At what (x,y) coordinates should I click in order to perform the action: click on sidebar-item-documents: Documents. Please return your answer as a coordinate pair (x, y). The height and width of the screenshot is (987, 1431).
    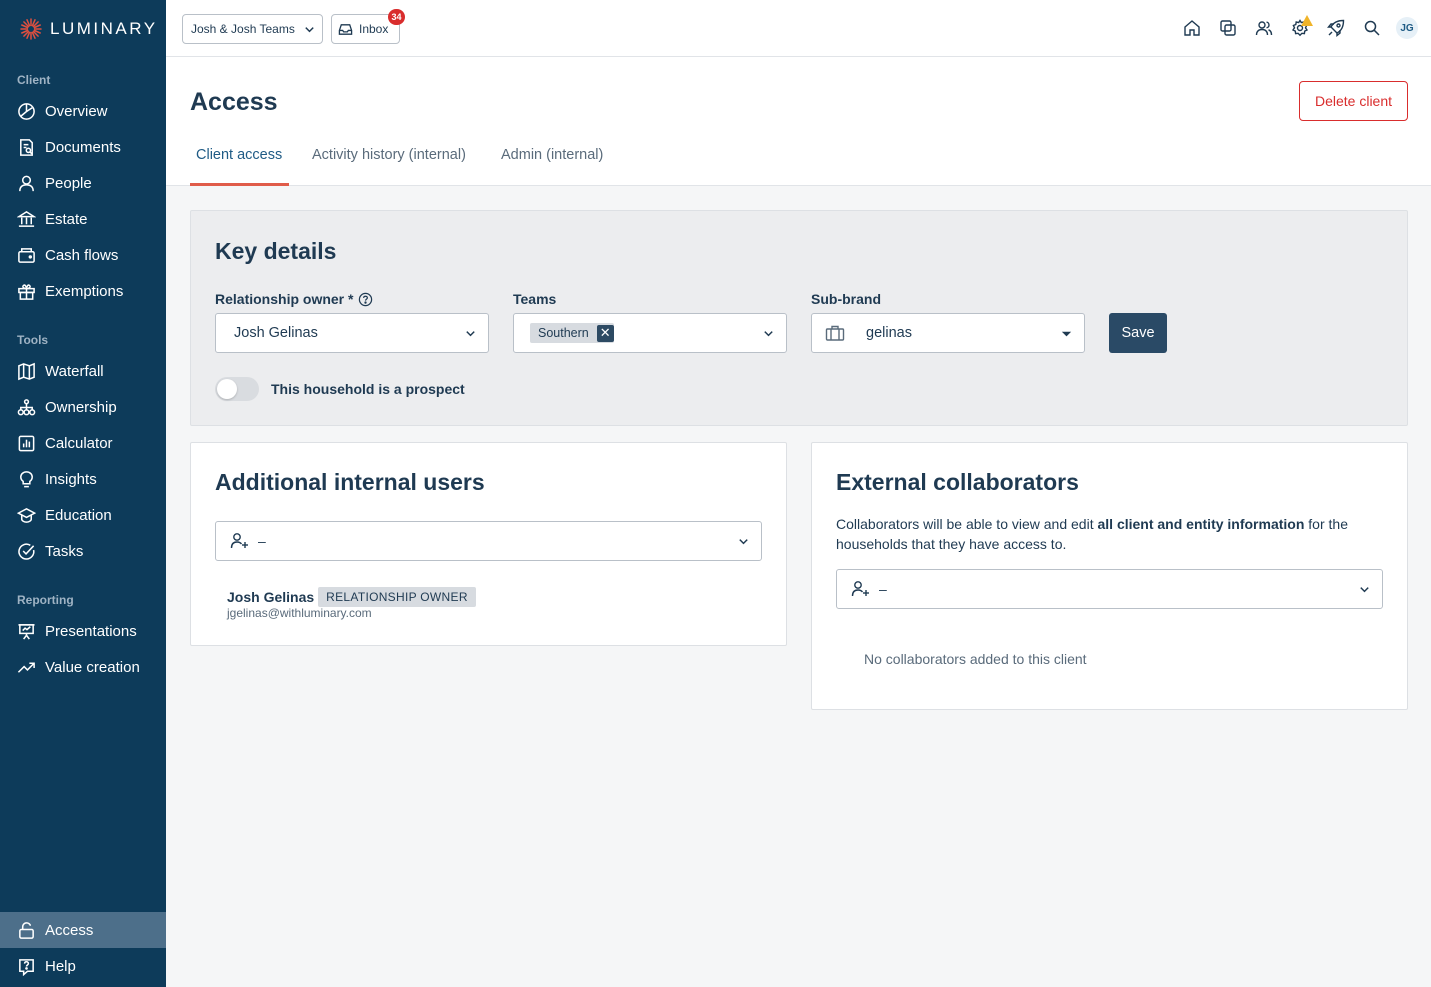
    Looking at the image, I should click on (83, 147).